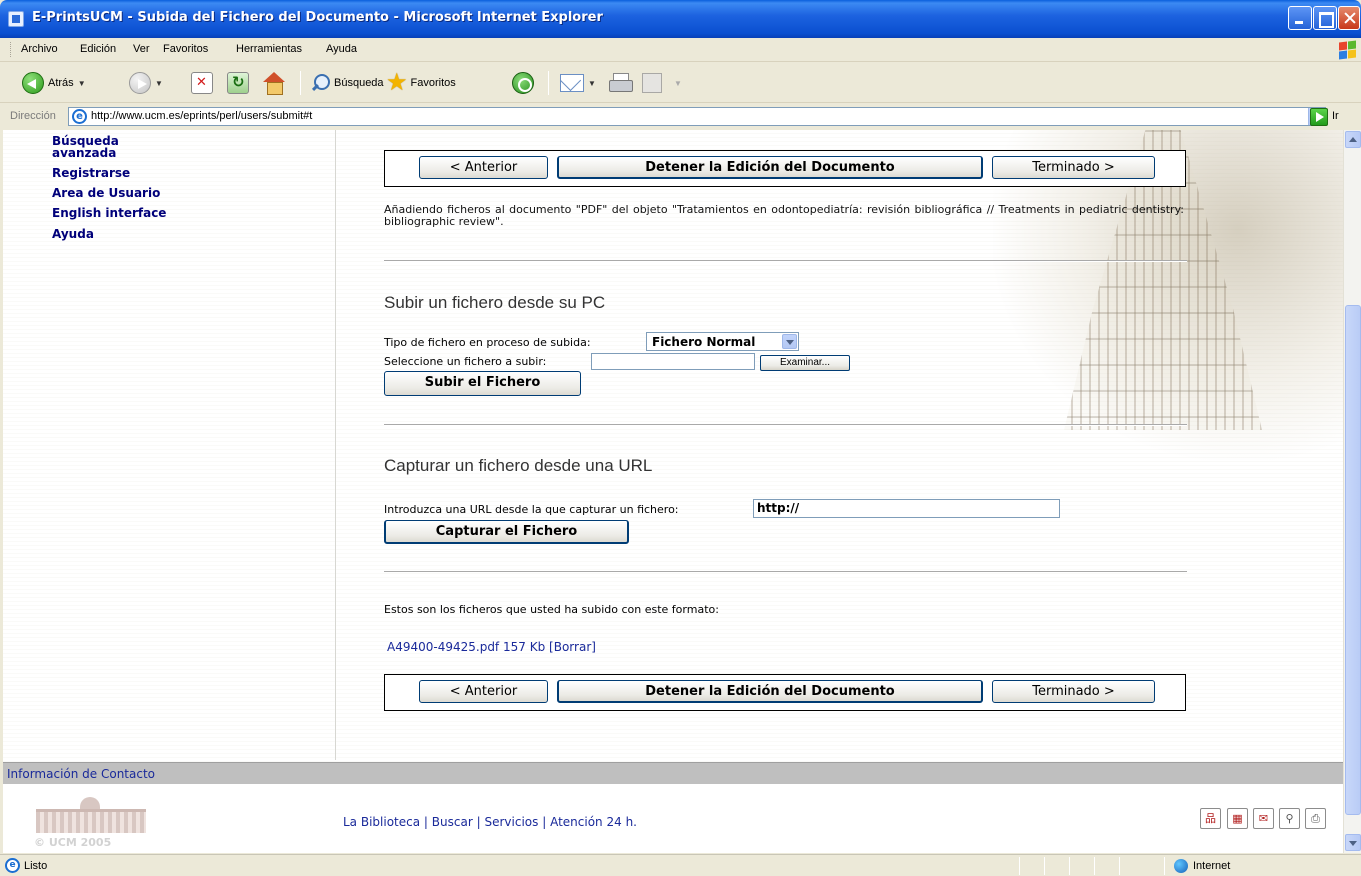 This screenshot has height=876, width=1361. What do you see at coordinates (1289, 818) in the screenshot?
I see `search-icon: ⚲` at bounding box center [1289, 818].